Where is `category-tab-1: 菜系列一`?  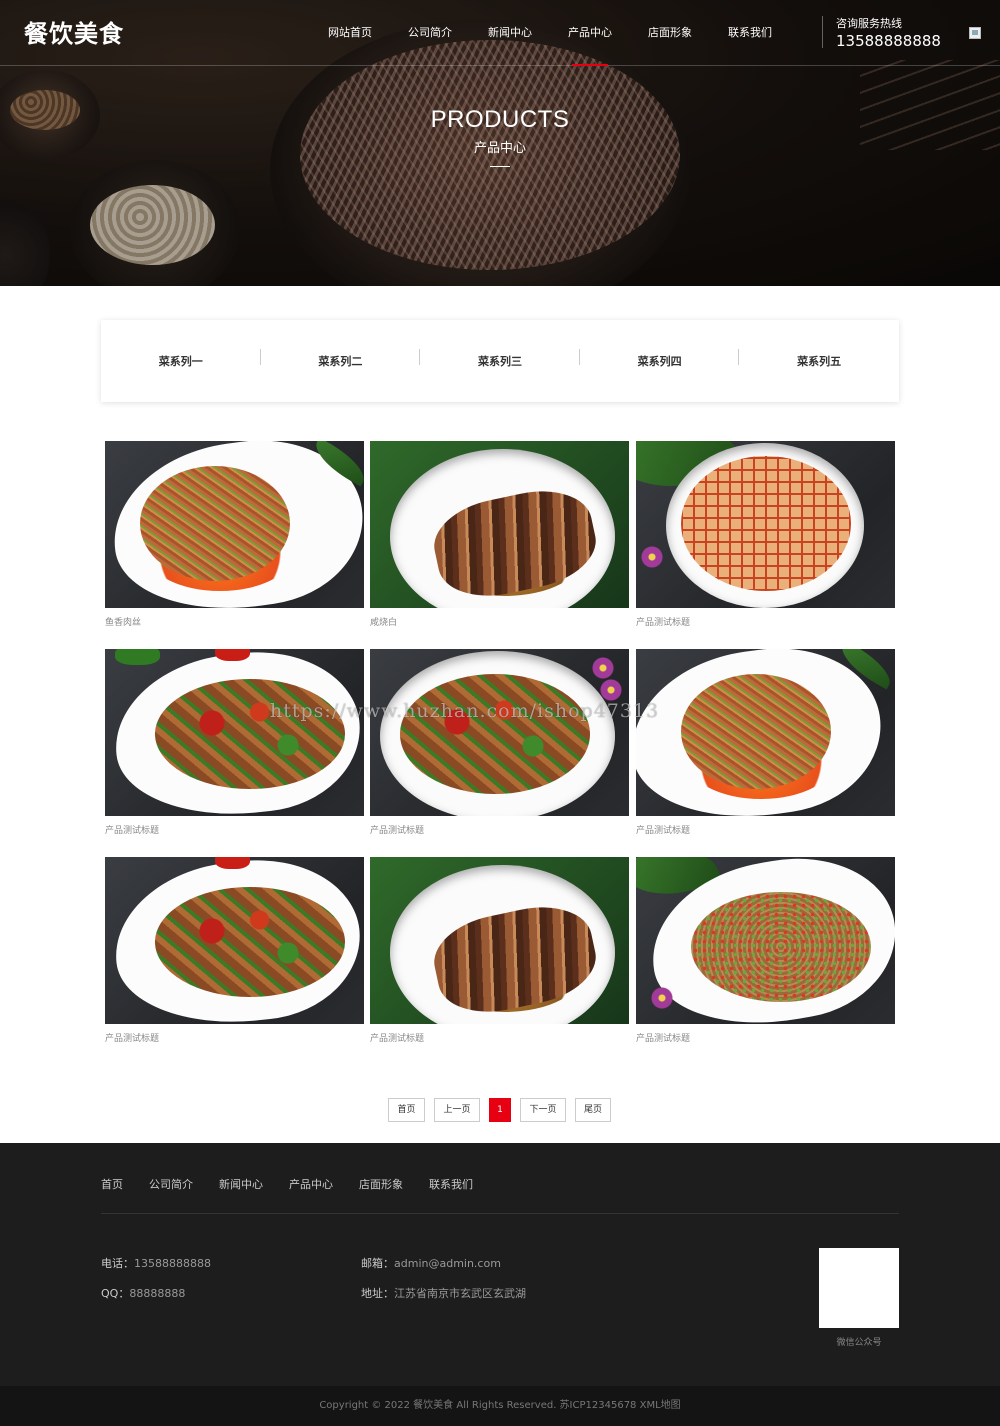
category-tab-1: 菜系列一 is located at coordinates (181, 359).